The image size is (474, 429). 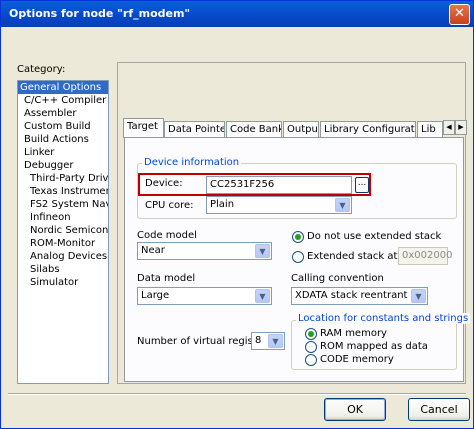 What do you see at coordinates (63, 204) in the screenshot?
I see `category-item: FS2 System Naviga` at bounding box center [63, 204].